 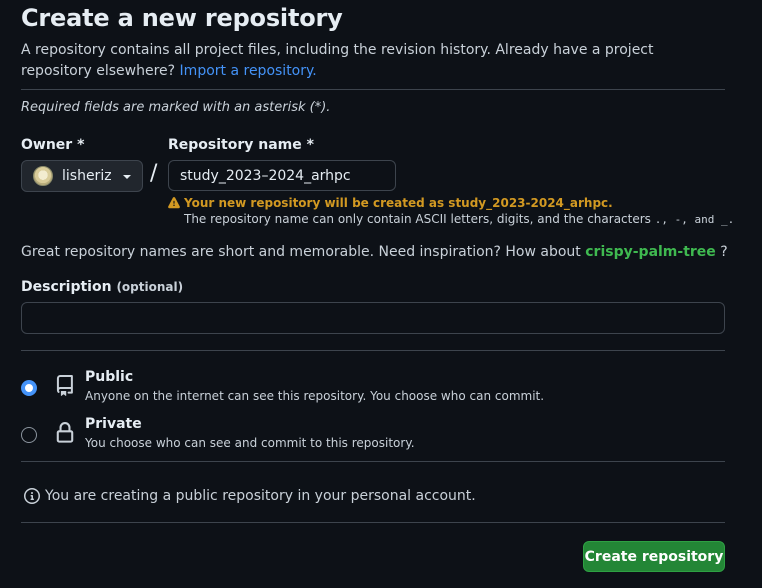 I want to click on hint-characters: ., -, and _., so click(x=694, y=219).